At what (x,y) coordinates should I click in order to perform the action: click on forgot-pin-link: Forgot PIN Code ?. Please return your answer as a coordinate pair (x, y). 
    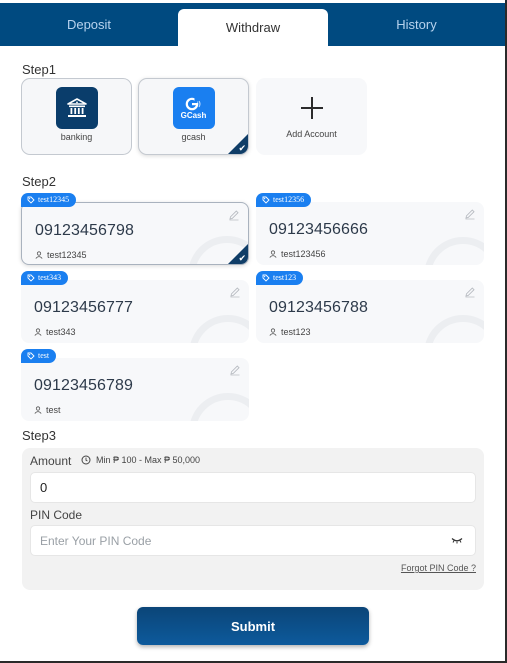
    Looking at the image, I should click on (438, 568).